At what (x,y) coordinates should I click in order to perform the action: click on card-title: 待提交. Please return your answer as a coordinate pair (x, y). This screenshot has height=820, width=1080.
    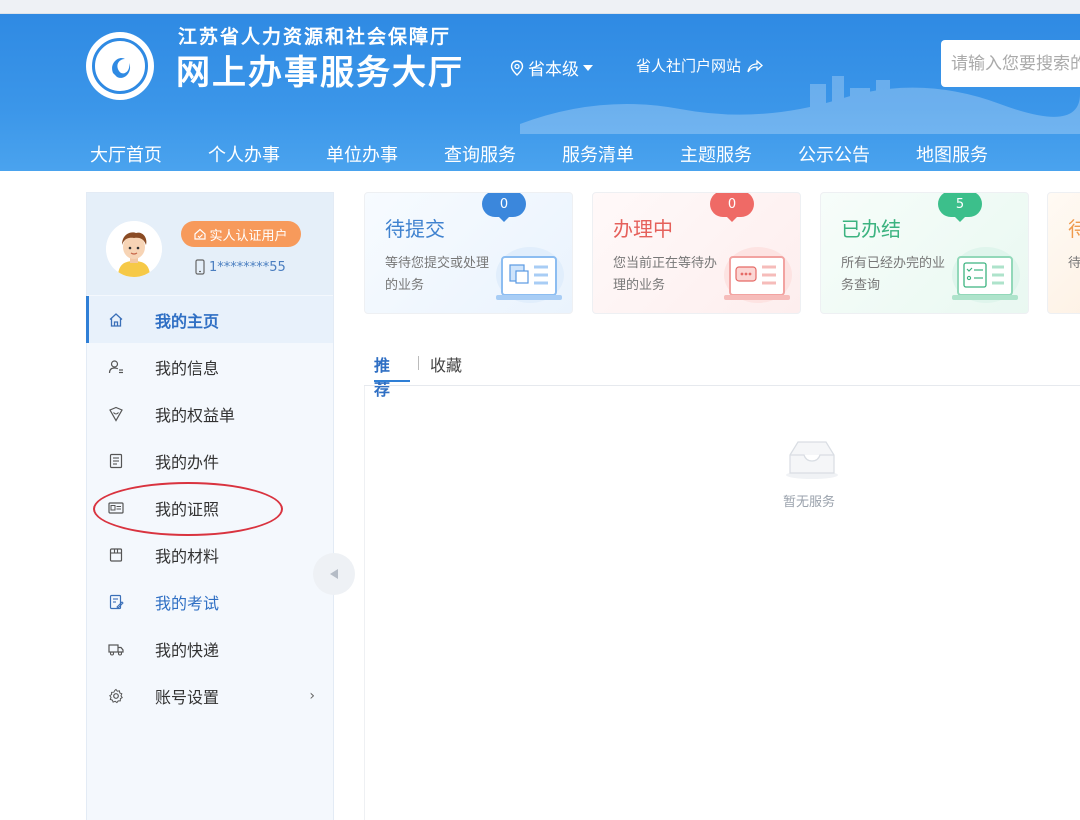
    Looking at the image, I should click on (415, 229).